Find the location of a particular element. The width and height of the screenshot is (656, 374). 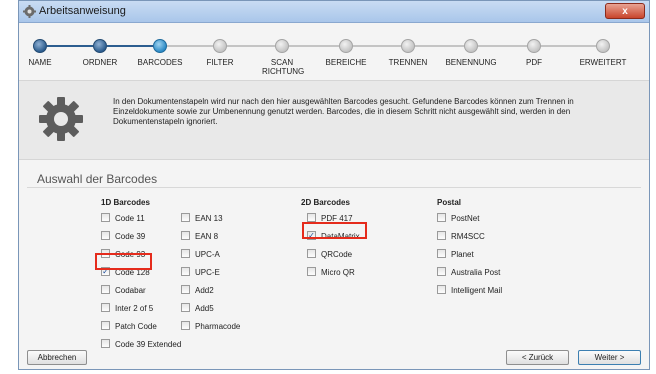

checkbox-intelligent-mail: Intelligent Mail is located at coordinates (469, 291).